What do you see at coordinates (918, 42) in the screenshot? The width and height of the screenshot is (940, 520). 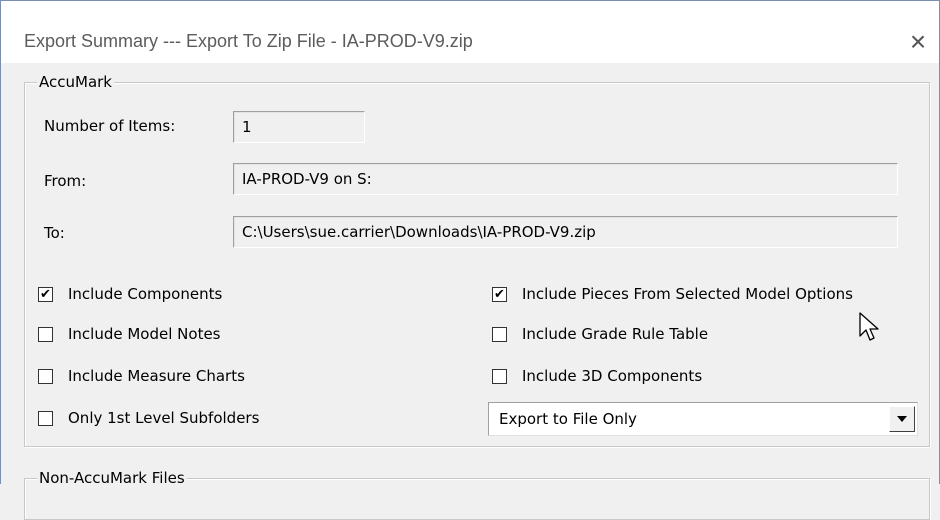 I see `close-icon: ×` at bounding box center [918, 42].